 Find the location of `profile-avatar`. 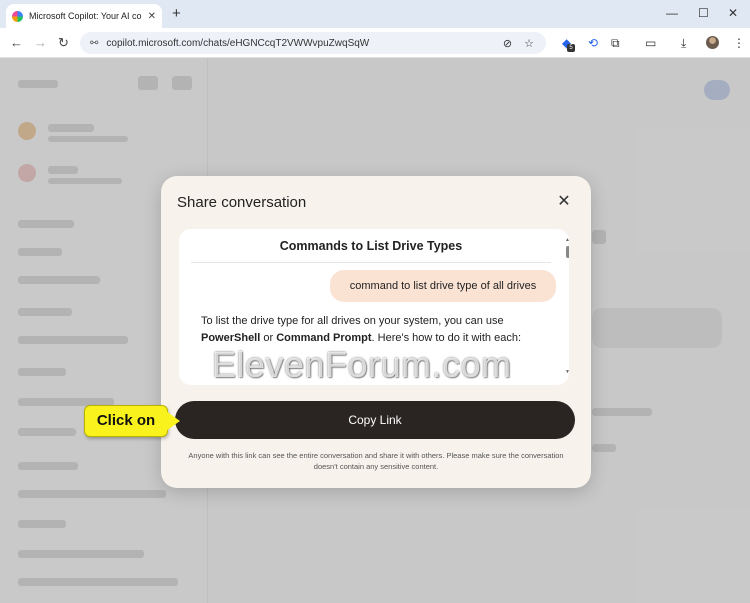

profile-avatar is located at coordinates (712, 42).